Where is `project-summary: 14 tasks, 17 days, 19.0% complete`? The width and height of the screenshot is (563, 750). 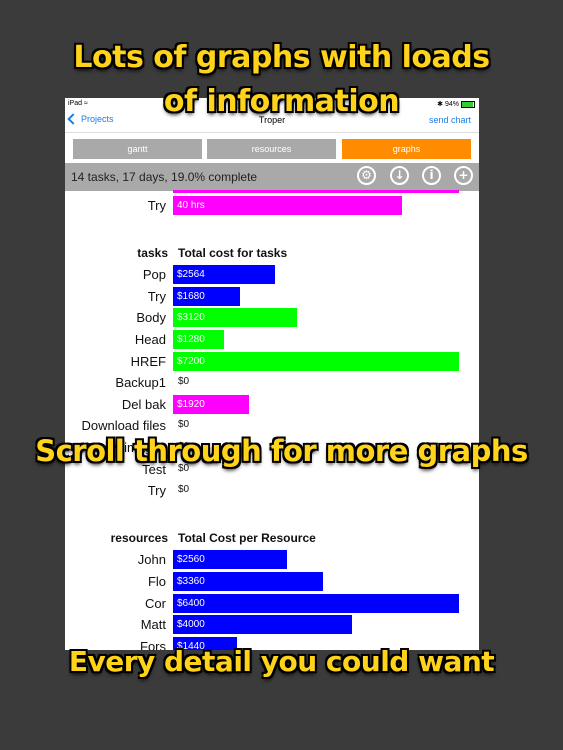 project-summary: 14 tasks, 17 days, 19.0% complete is located at coordinates (164, 177).